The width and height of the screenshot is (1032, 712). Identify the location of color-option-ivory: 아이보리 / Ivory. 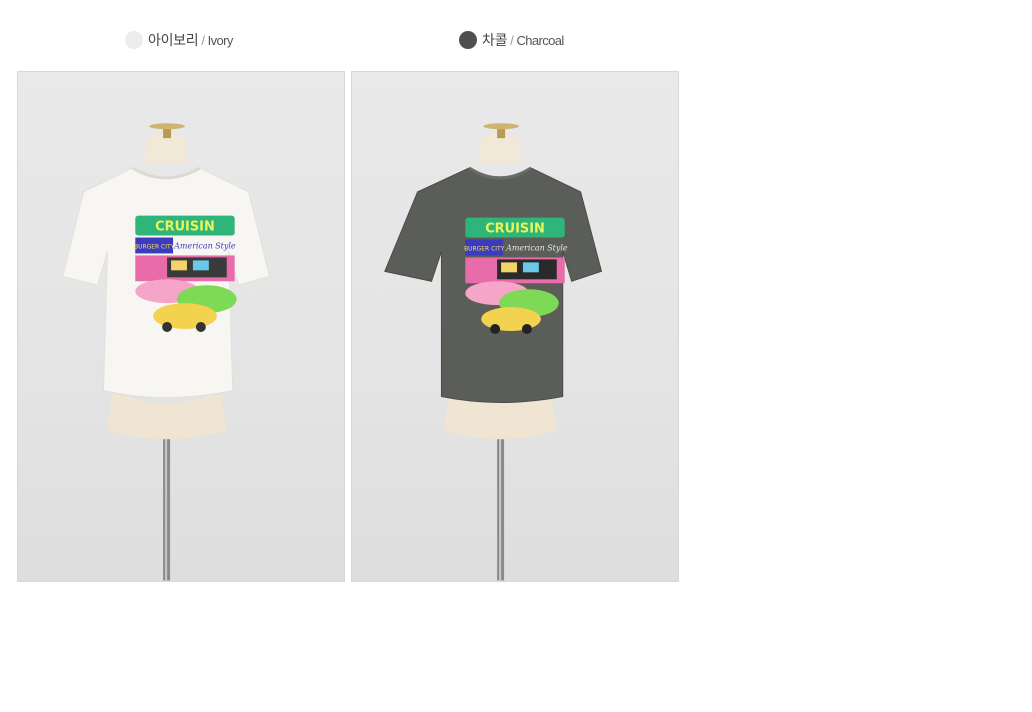
(179, 40).